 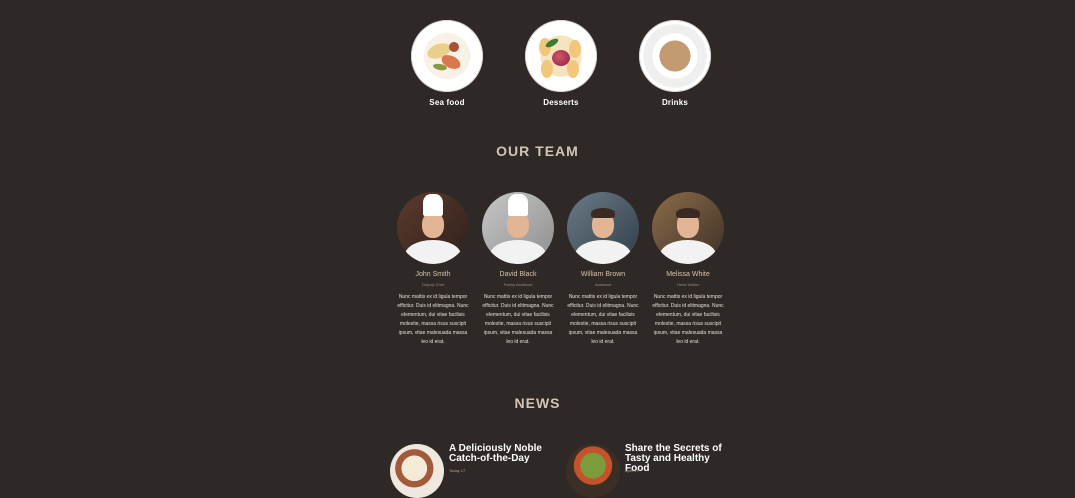 I want to click on member-name: John Smith, so click(x=433, y=274).